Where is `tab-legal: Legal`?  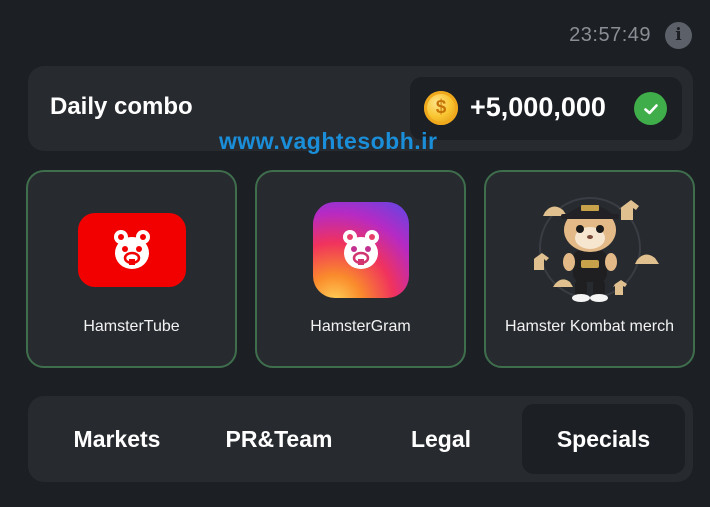
tab-legal: Legal is located at coordinates (441, 439).